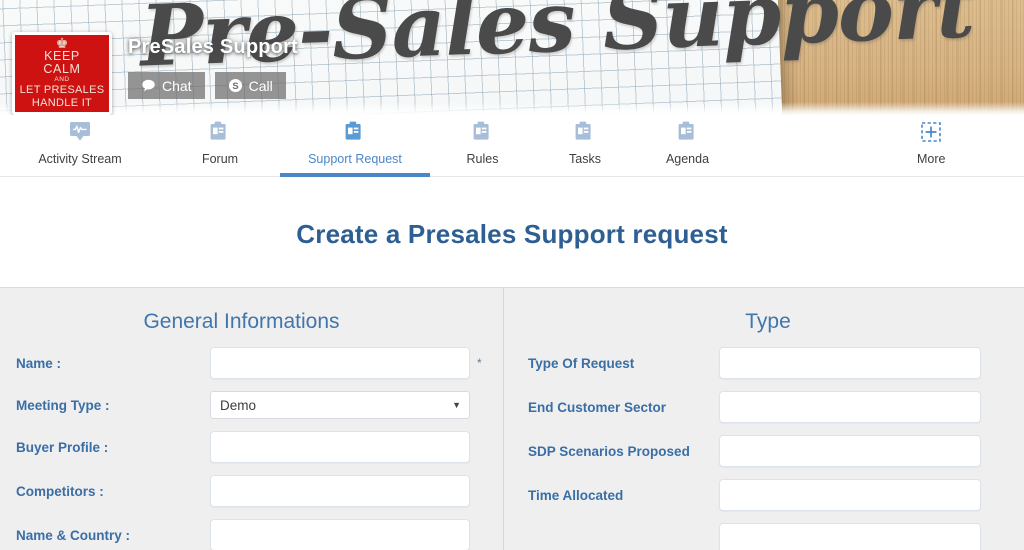 The height and width of the screenshot is (550, 1024). I want to click on tab-more: More, so click(931, 146).